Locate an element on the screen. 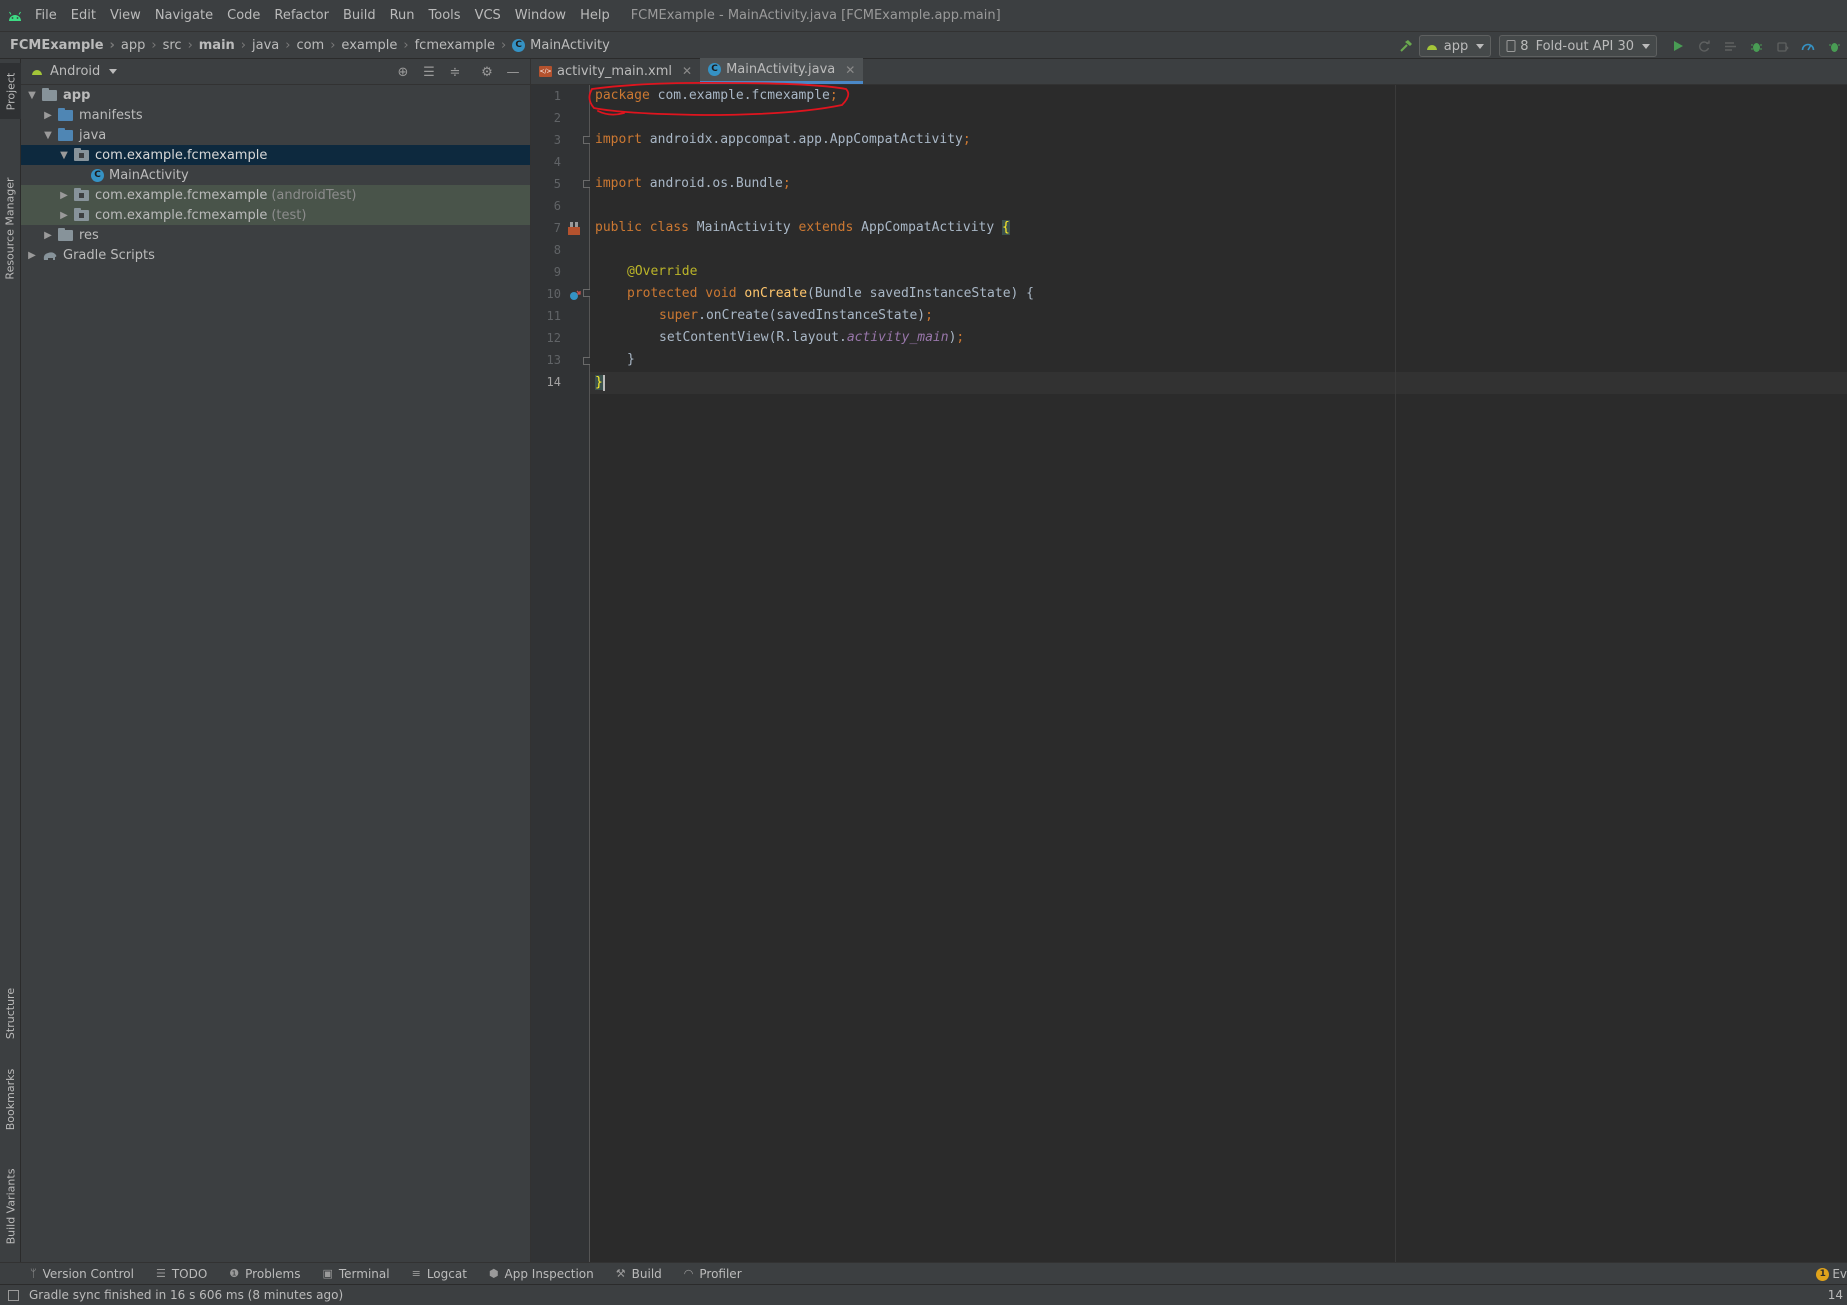 The image size is (1847, 1305). menu-file: File is located at coordinates (46, 15).